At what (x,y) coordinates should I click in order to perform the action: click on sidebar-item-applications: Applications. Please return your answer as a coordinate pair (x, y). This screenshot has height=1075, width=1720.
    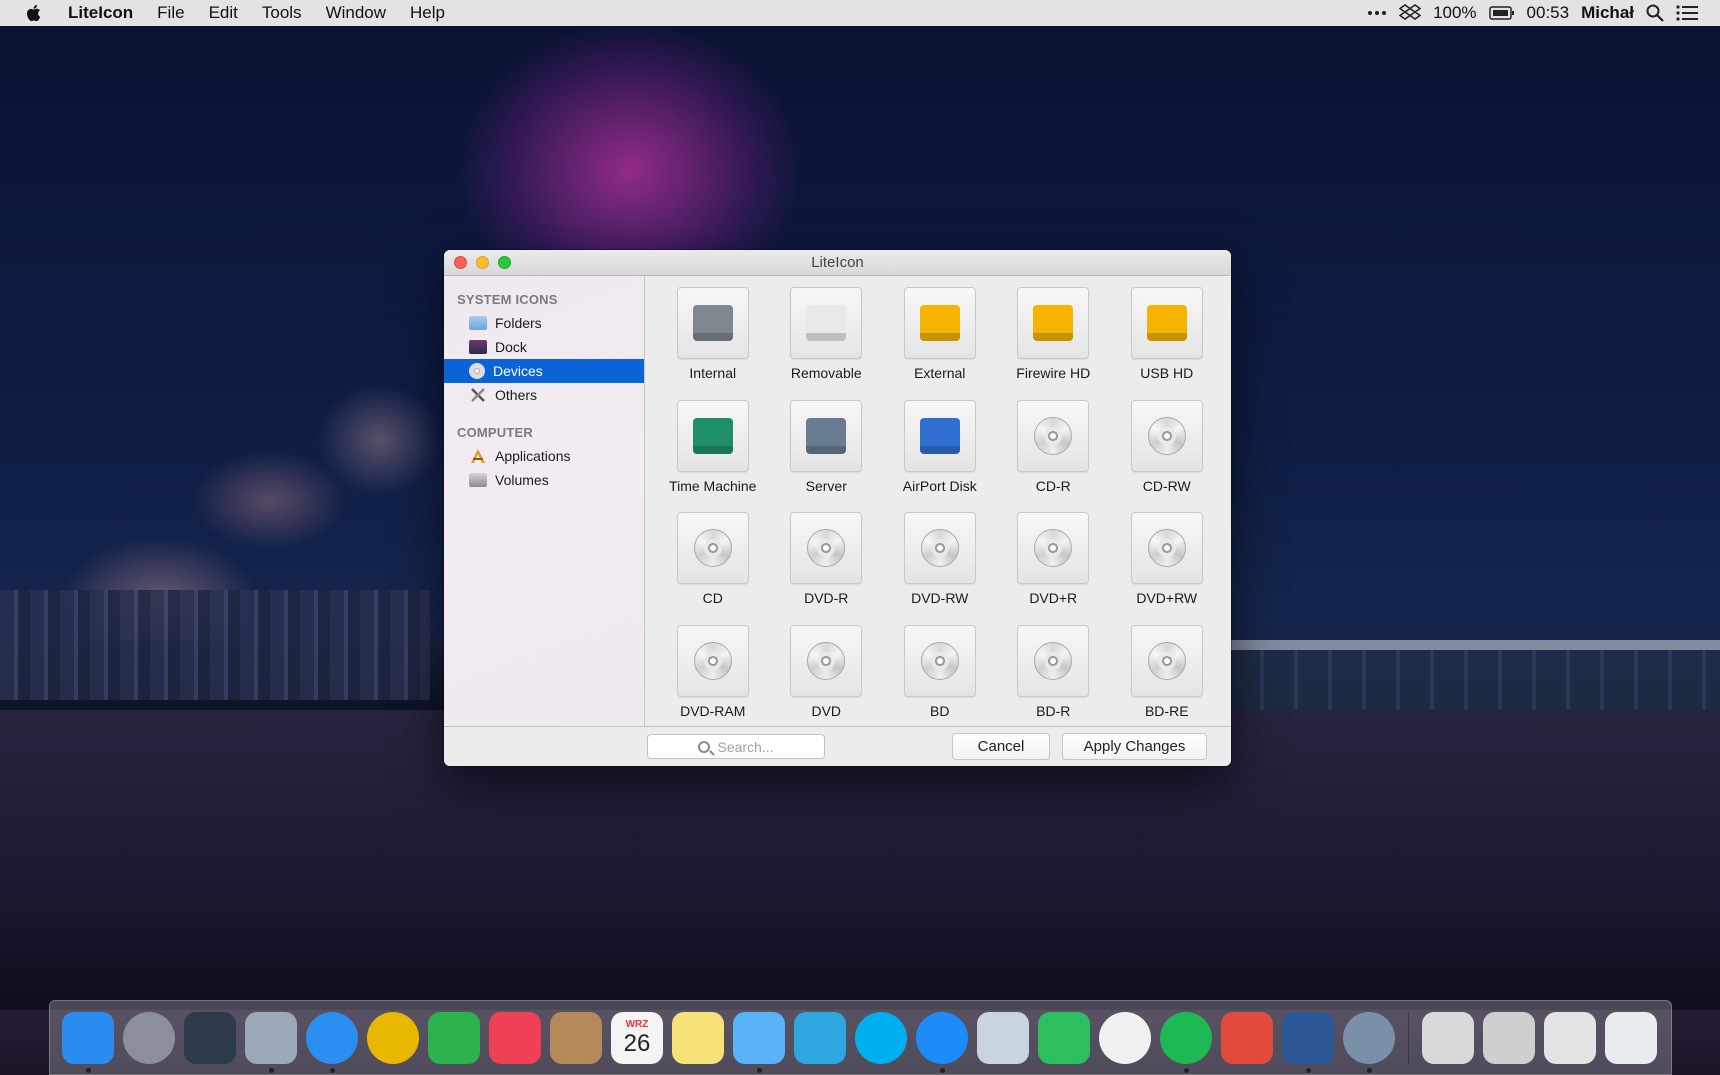
    Looking at the image, I should click on (544, 456).